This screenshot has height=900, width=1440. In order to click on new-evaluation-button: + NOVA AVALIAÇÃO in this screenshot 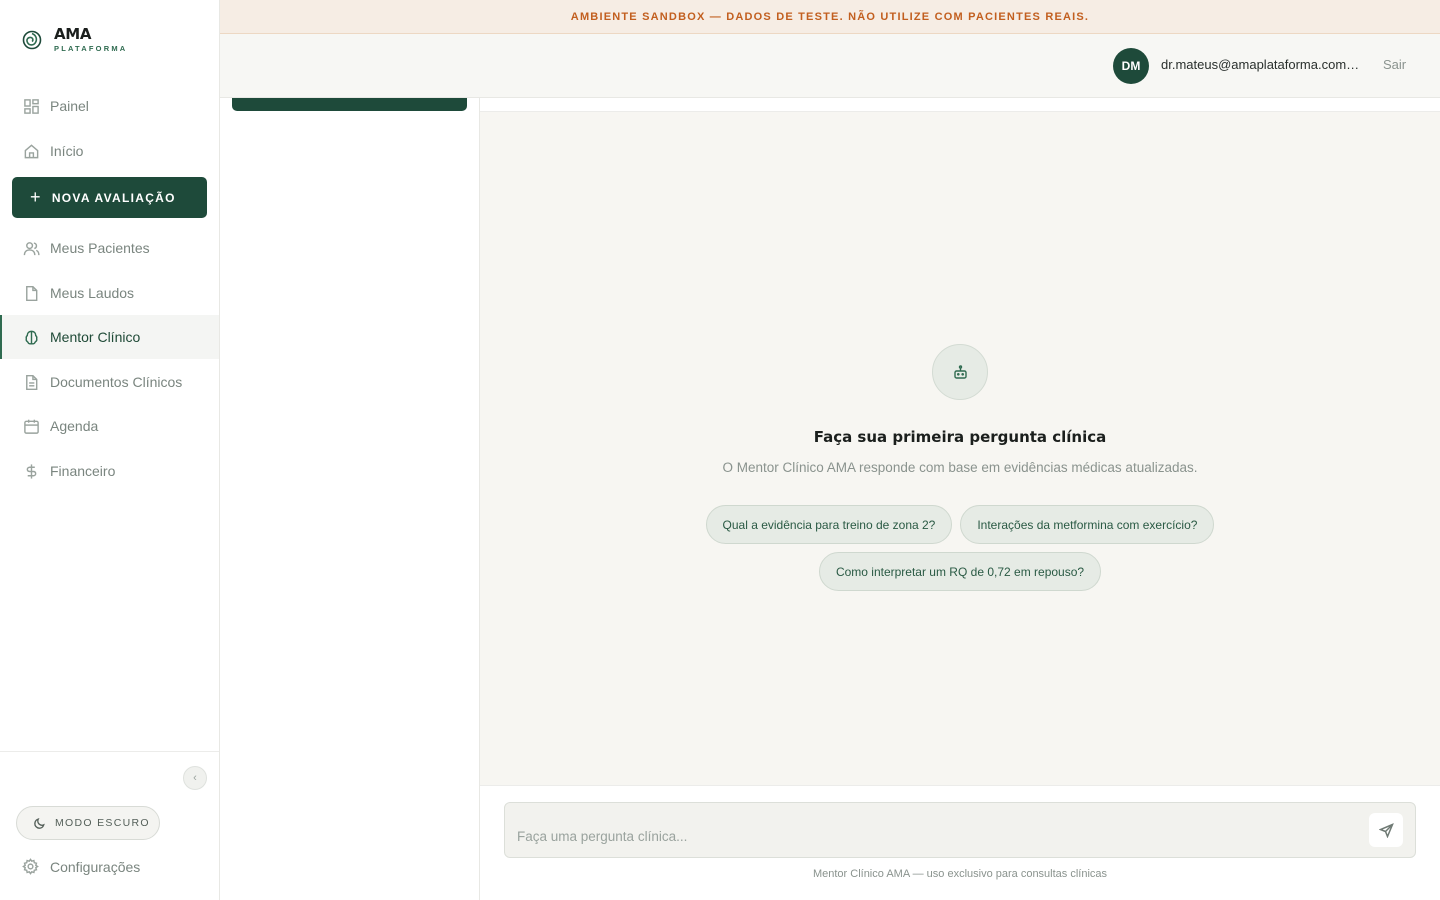, I will do `click(109, 197)`.